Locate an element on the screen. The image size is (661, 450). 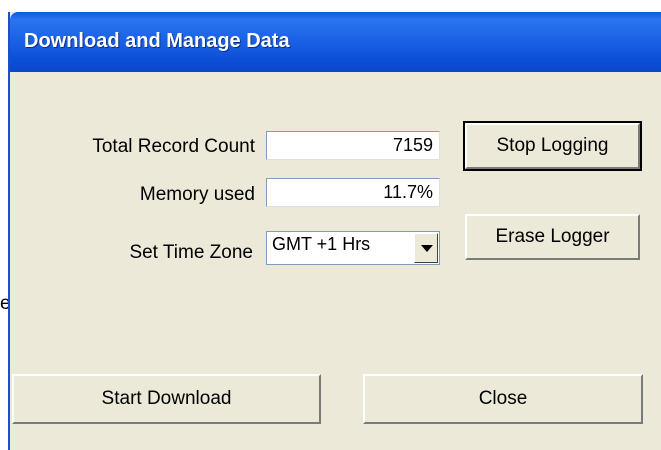
total-record-count-label: Total Record Count is located at coordinates (173, 146).